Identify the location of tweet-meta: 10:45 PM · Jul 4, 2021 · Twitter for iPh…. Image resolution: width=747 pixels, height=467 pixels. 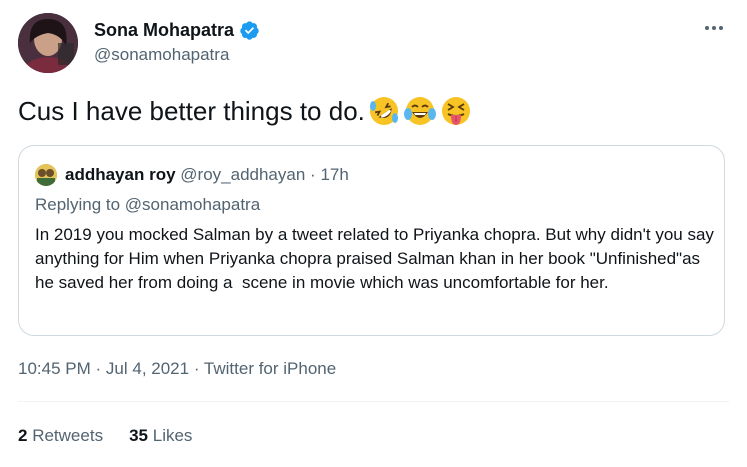
(177, 369).